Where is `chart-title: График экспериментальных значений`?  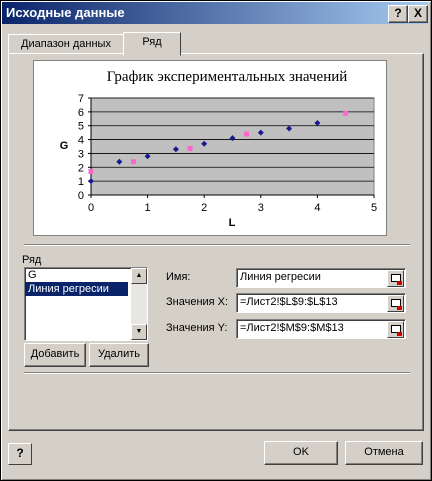
chart-title: График экспериментальных значений is located at coordinates (227, 77).